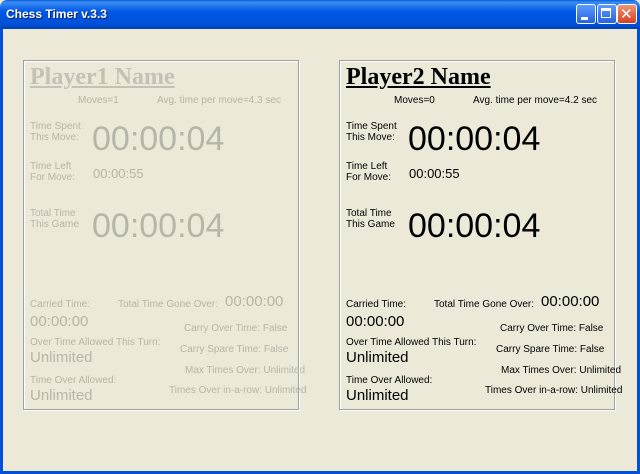 The height and width of the screenshot is (474, 640). Describe the element at coordinates (370, 219) in the screenshot. I see `player2-total-label: Total Time This Game` at that location.